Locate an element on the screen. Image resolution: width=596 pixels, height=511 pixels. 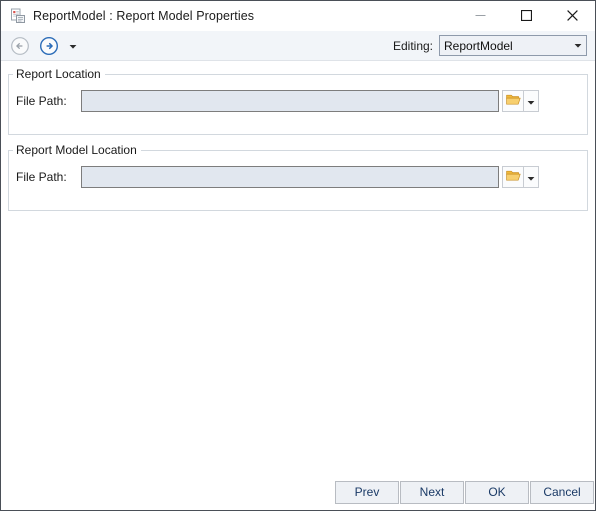
editing-combobox-value: ReportModel is located at coordinates (478, 45).